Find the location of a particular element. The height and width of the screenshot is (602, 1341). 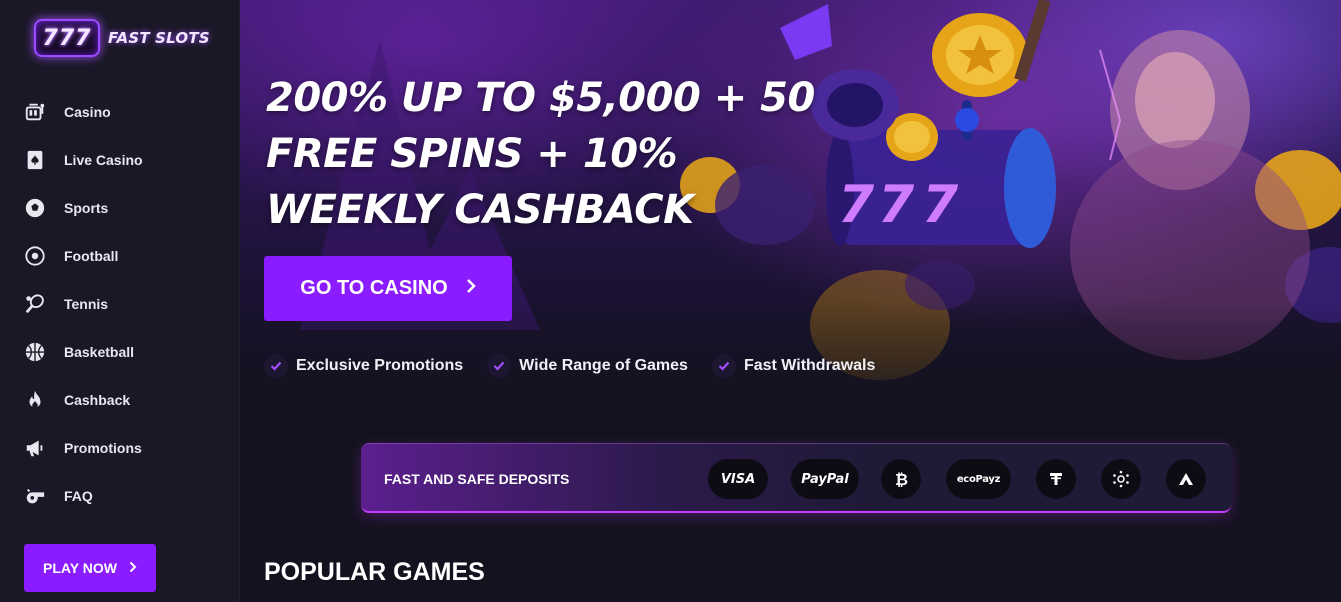

sidebar-item-casino: Casino is located at coordinates (120, 112).